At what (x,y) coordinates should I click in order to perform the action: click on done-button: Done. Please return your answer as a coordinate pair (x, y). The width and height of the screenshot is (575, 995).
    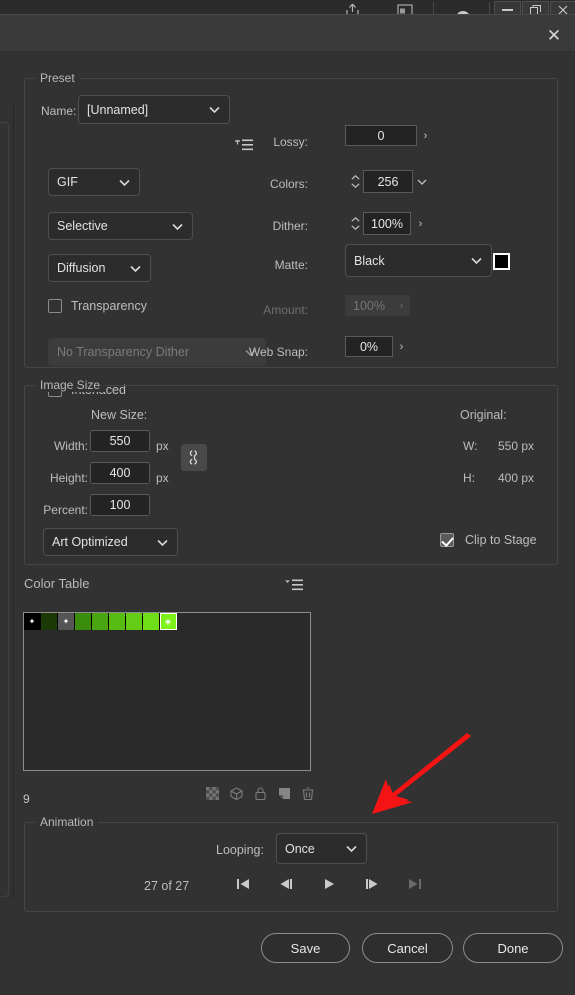
    Looking at the image, I should click on (513, 948).